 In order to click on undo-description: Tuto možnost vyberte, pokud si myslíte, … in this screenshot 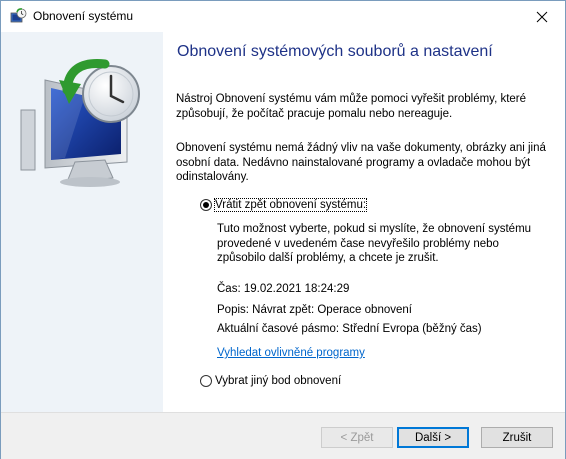, I will do `click(374, 243)`.